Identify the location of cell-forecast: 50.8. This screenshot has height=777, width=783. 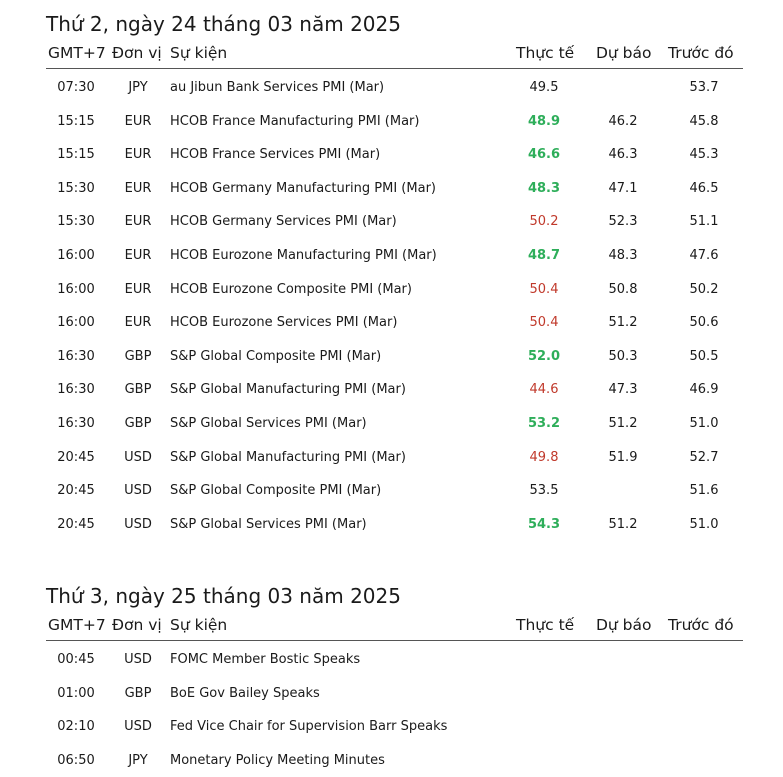
(623, 289).